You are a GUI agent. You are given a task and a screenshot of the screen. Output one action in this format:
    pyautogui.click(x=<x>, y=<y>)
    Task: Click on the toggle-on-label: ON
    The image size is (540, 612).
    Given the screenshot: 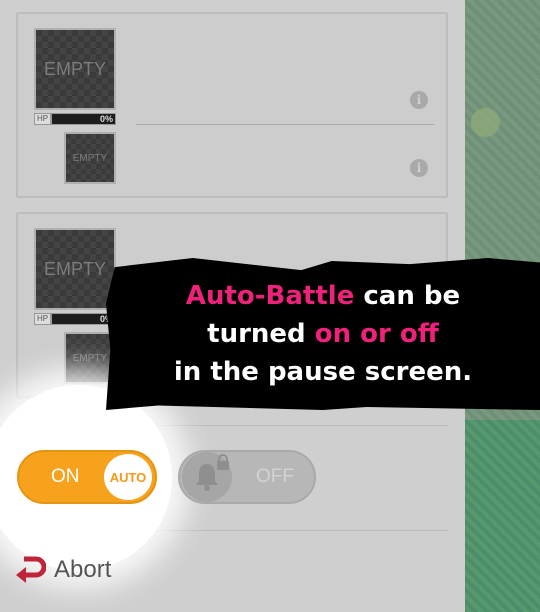 What is the action you would take?
    pyautogui.click(x=65, y=476)
    